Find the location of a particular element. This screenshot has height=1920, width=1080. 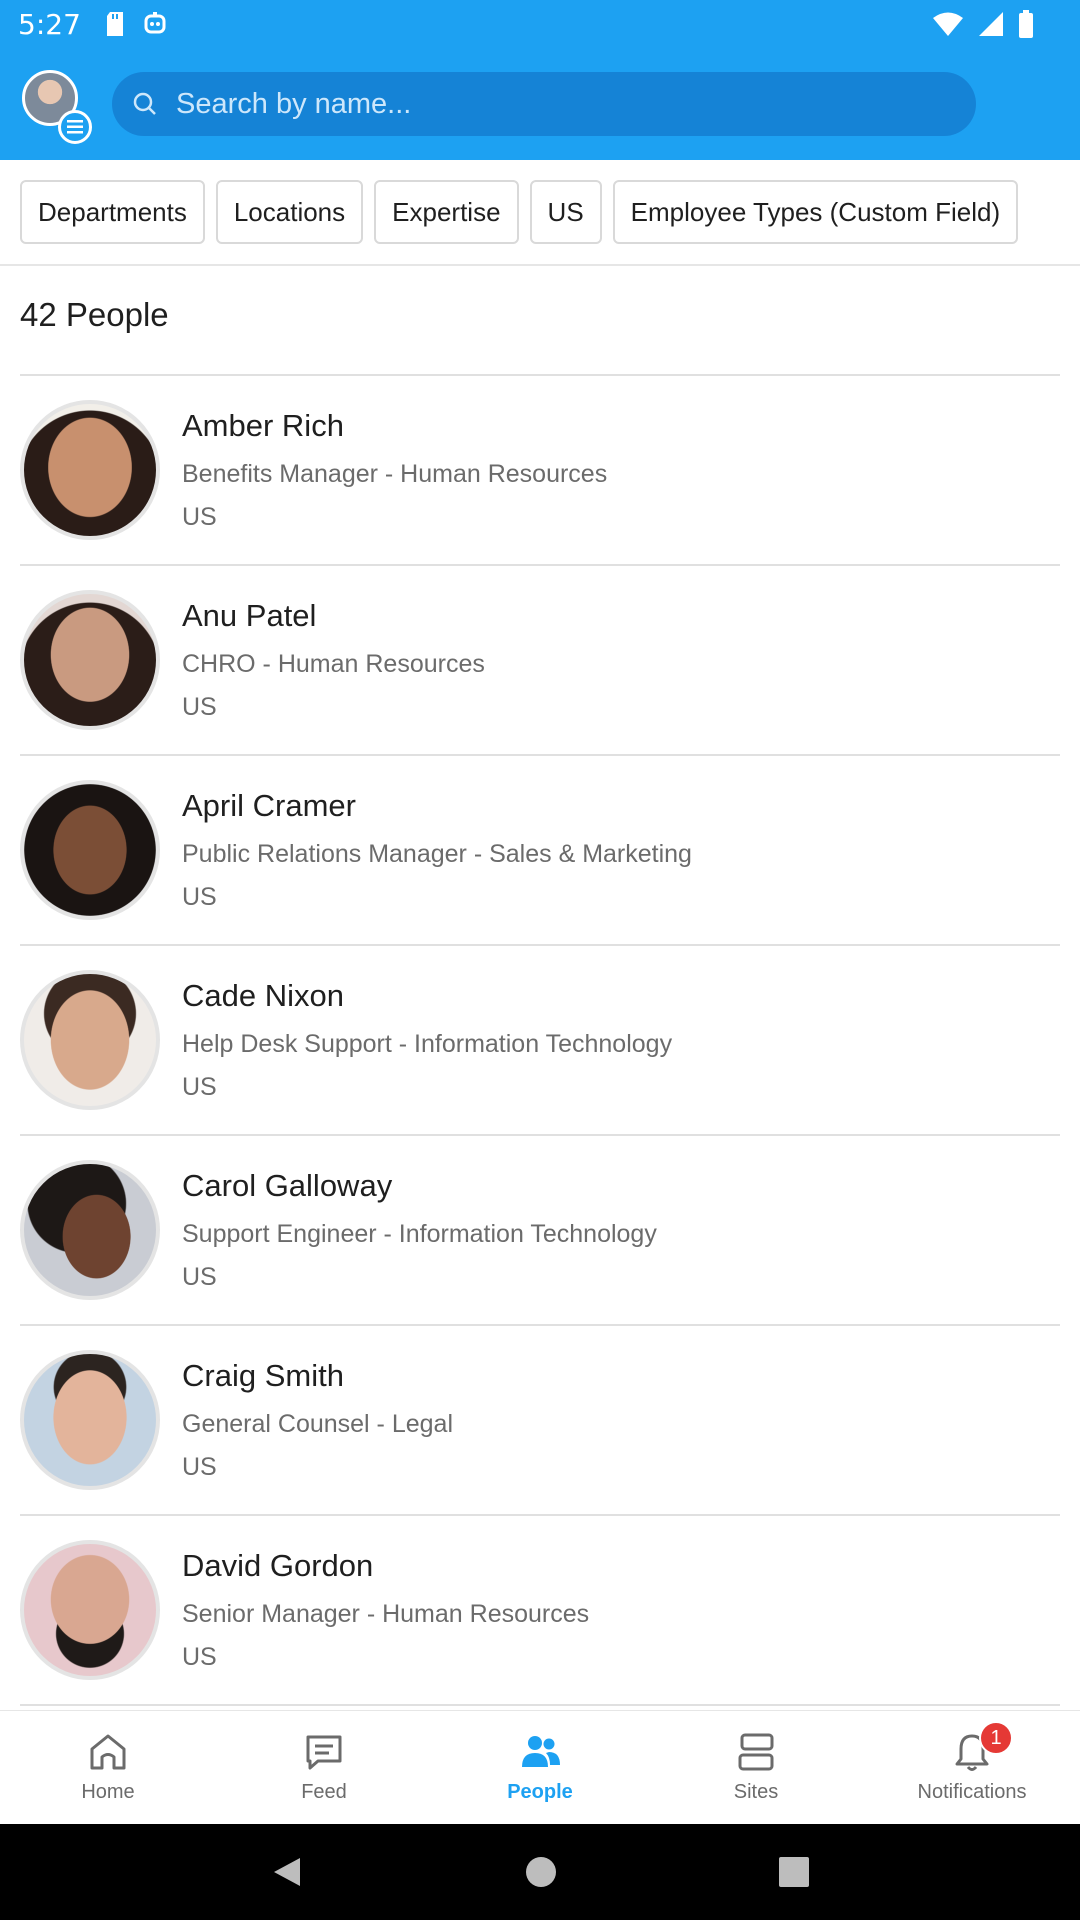

nav-notifications-label: Notifications is located at coordinates (972, 1792).